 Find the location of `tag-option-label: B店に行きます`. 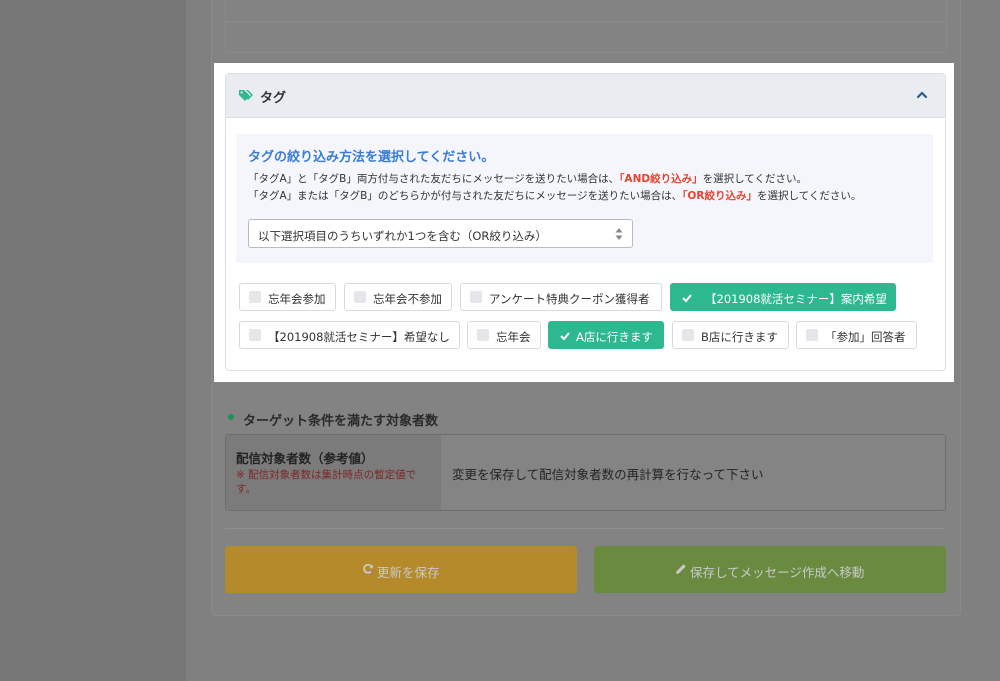

tag-option-label: B店に行きます is located at coordinates (739, 337).